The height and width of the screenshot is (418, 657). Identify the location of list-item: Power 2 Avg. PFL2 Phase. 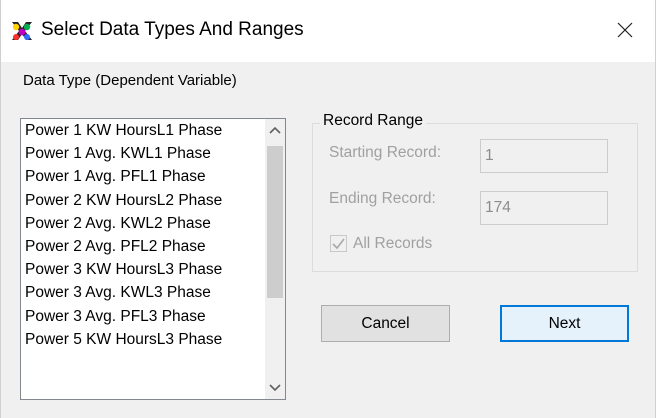
(143, 246).